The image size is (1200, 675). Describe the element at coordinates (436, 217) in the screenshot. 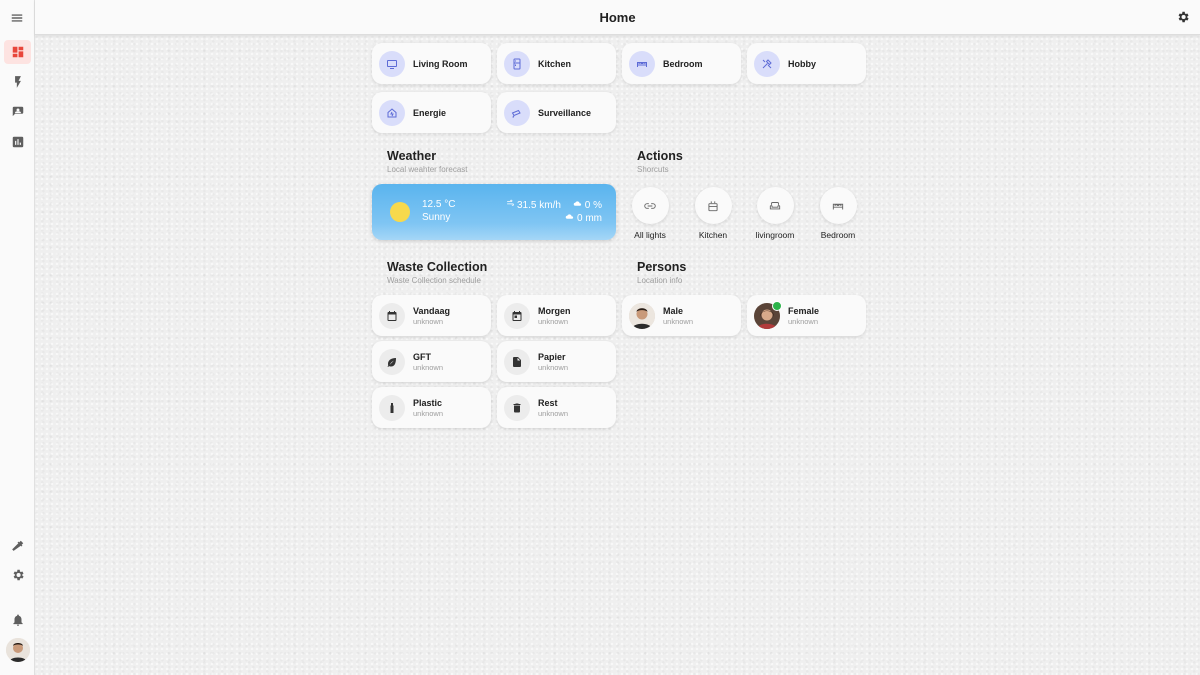

I see `weather-condition: Sunny` at that location.